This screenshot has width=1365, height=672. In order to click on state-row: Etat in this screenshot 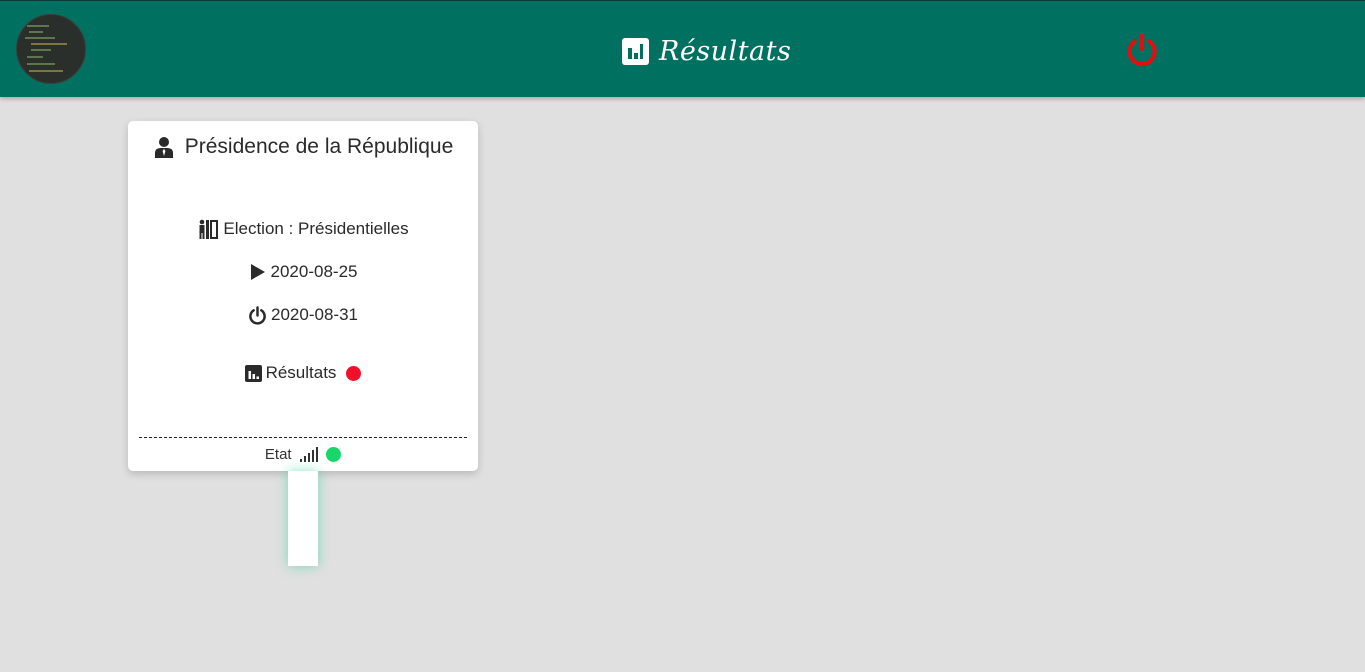, I will do `click(303, 454)`.